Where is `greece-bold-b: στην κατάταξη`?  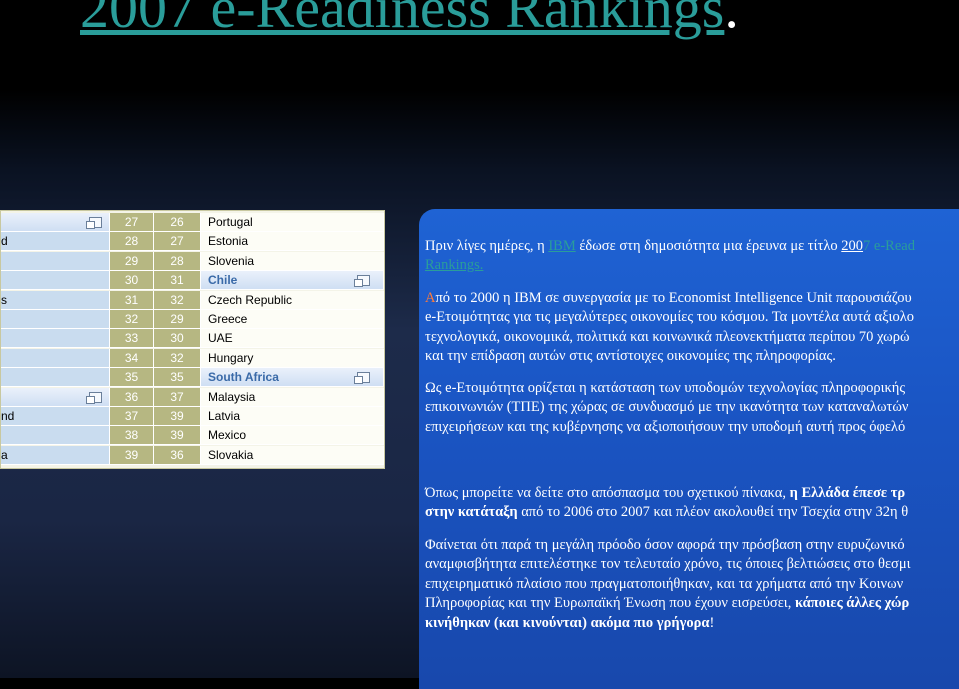 greece-bold-b: στην κατάταξη is located at coordinates (471, 512).